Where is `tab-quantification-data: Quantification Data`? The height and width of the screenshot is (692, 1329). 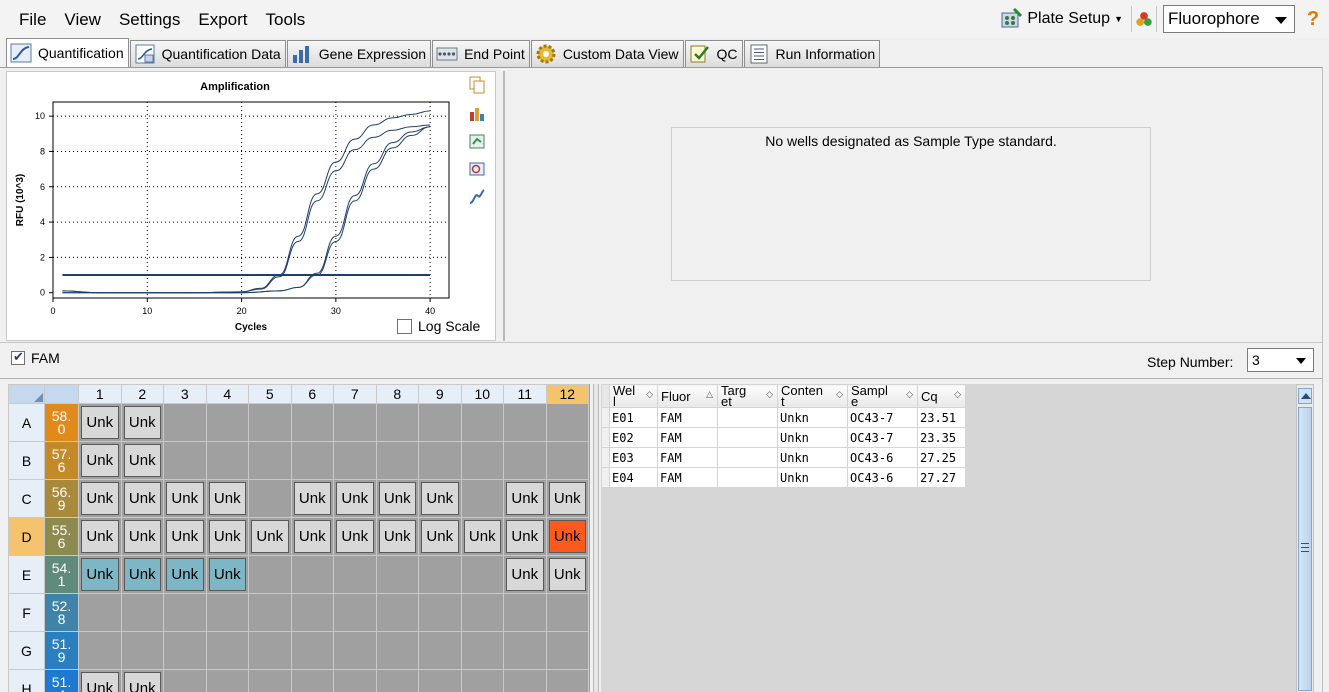 tab-quantification-data: Quantification Data is located at coordinates (207, 53).